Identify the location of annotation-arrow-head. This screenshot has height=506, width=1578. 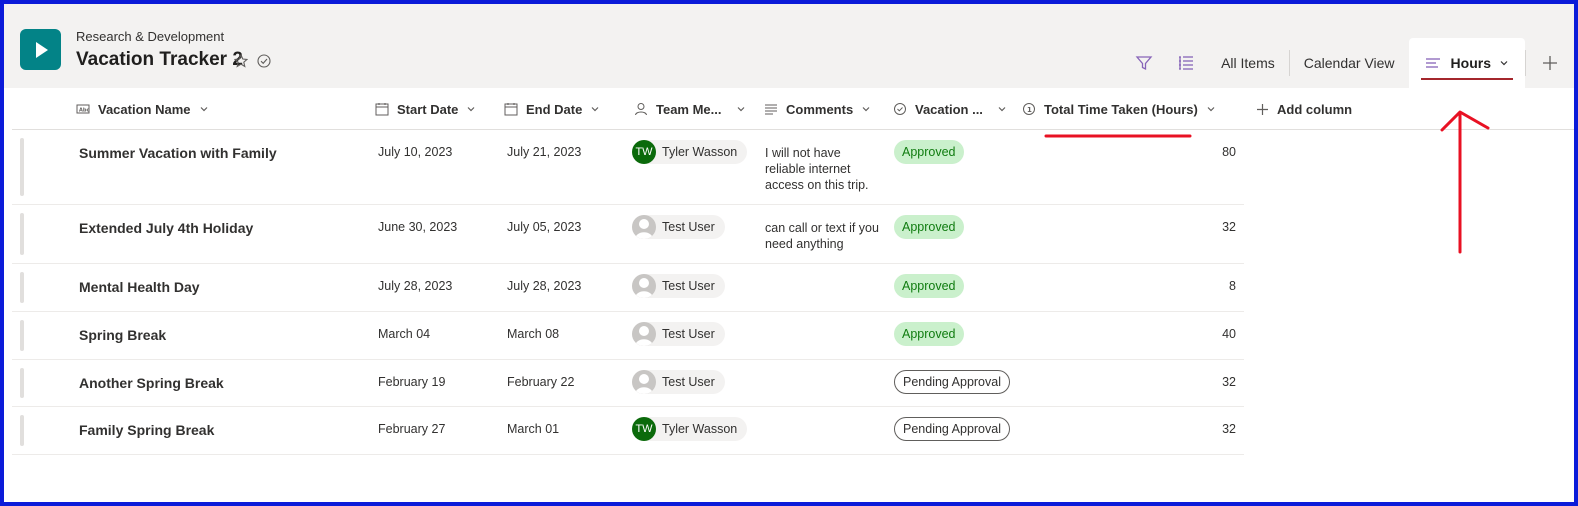
(1465, 121).